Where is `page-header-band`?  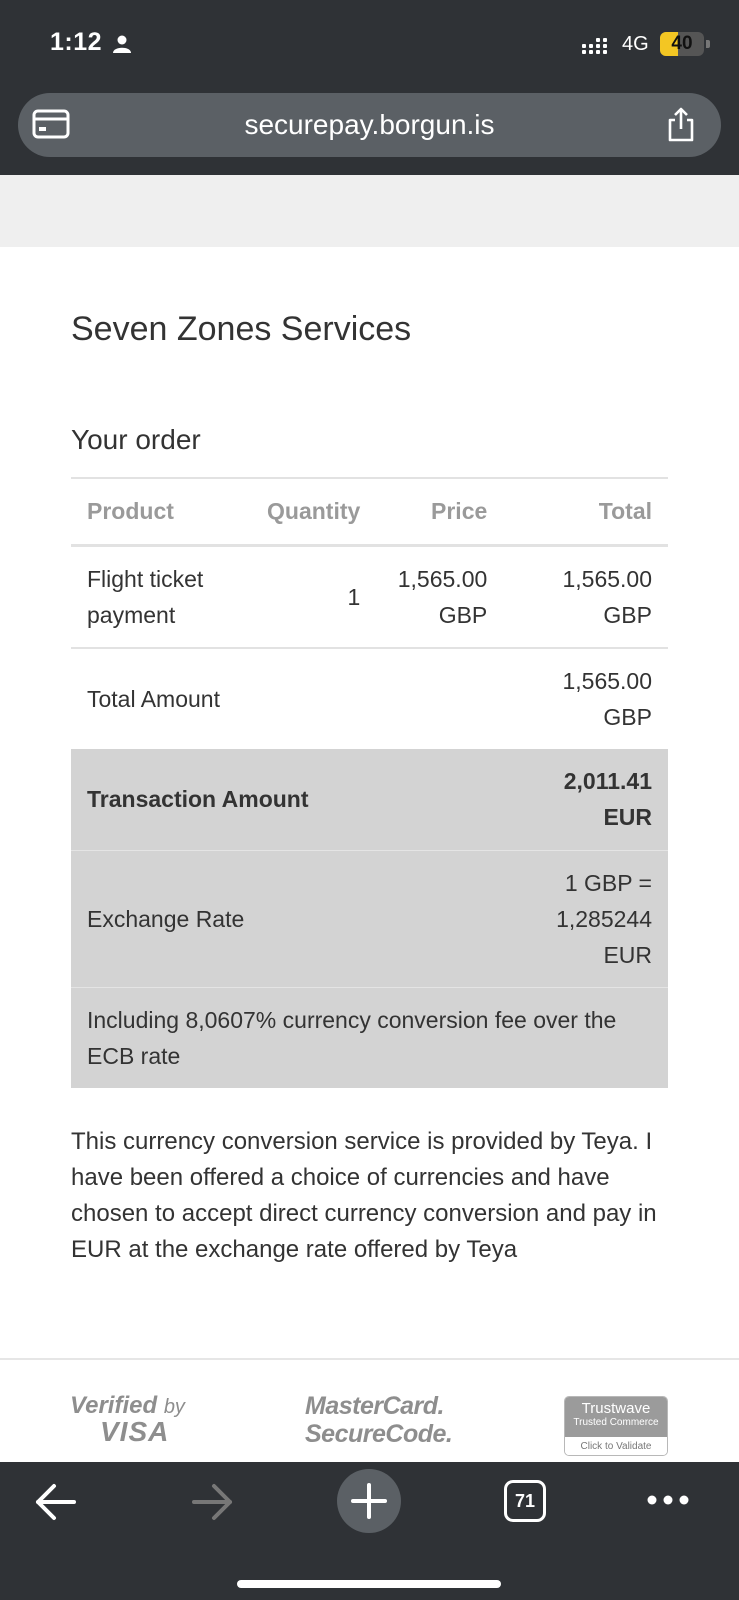 page-header-band is located at coordinates (369, 211).